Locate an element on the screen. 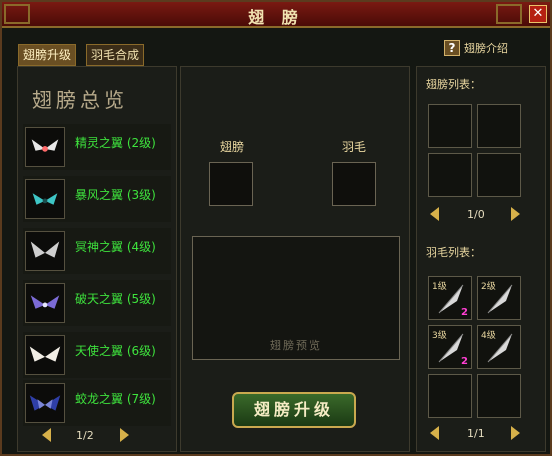  upgrade-wing-button: 翅膀升级 is located at coordinates (294, 410).